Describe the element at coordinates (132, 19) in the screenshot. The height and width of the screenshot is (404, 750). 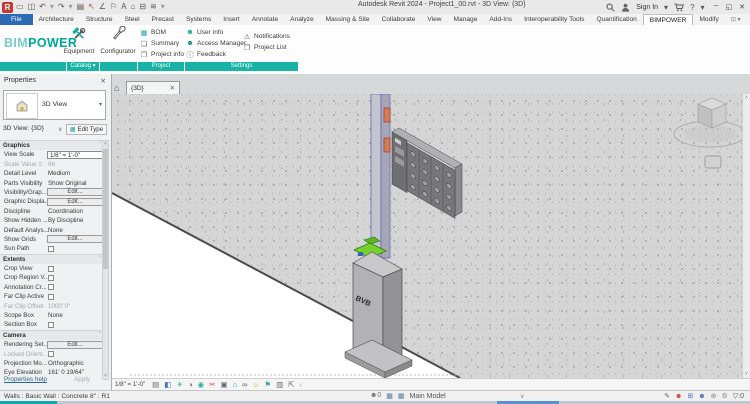
I see `tab-steel: Steel` at that location.